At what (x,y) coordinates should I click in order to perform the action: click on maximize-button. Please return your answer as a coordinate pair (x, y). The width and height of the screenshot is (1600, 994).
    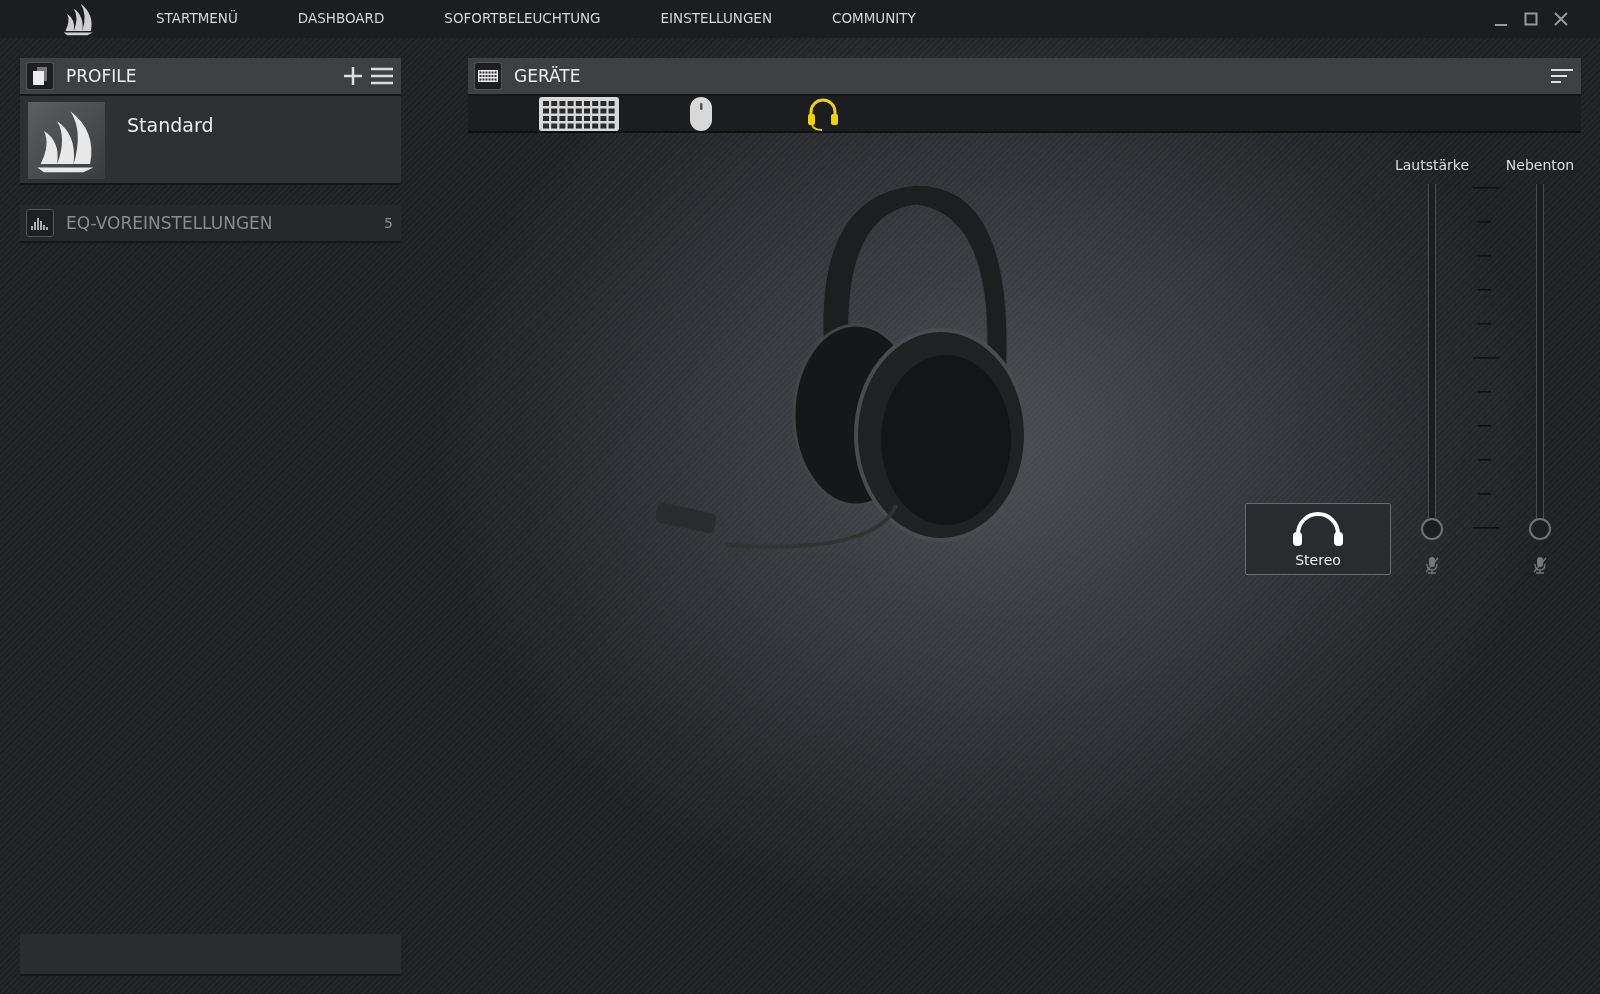
    Looking at the image, I should click on (1531, 19).